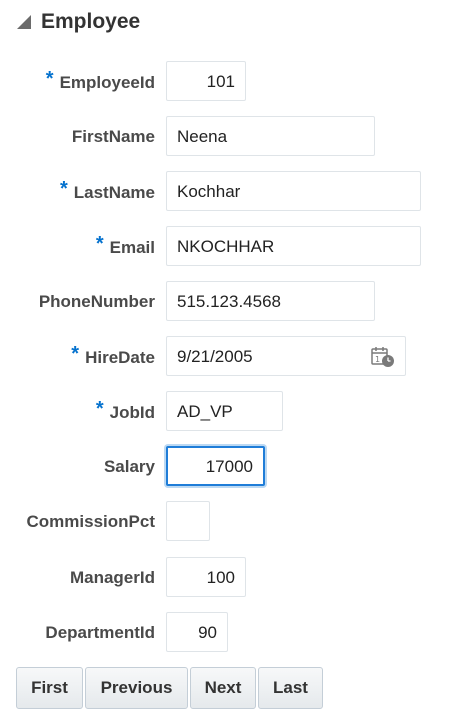 The height and width of the screenshot is (719, 474). What do you see at coordinates (215, 466) in the screenshot?
I see `salary-input: 17000` at bounding box center [215, 466].